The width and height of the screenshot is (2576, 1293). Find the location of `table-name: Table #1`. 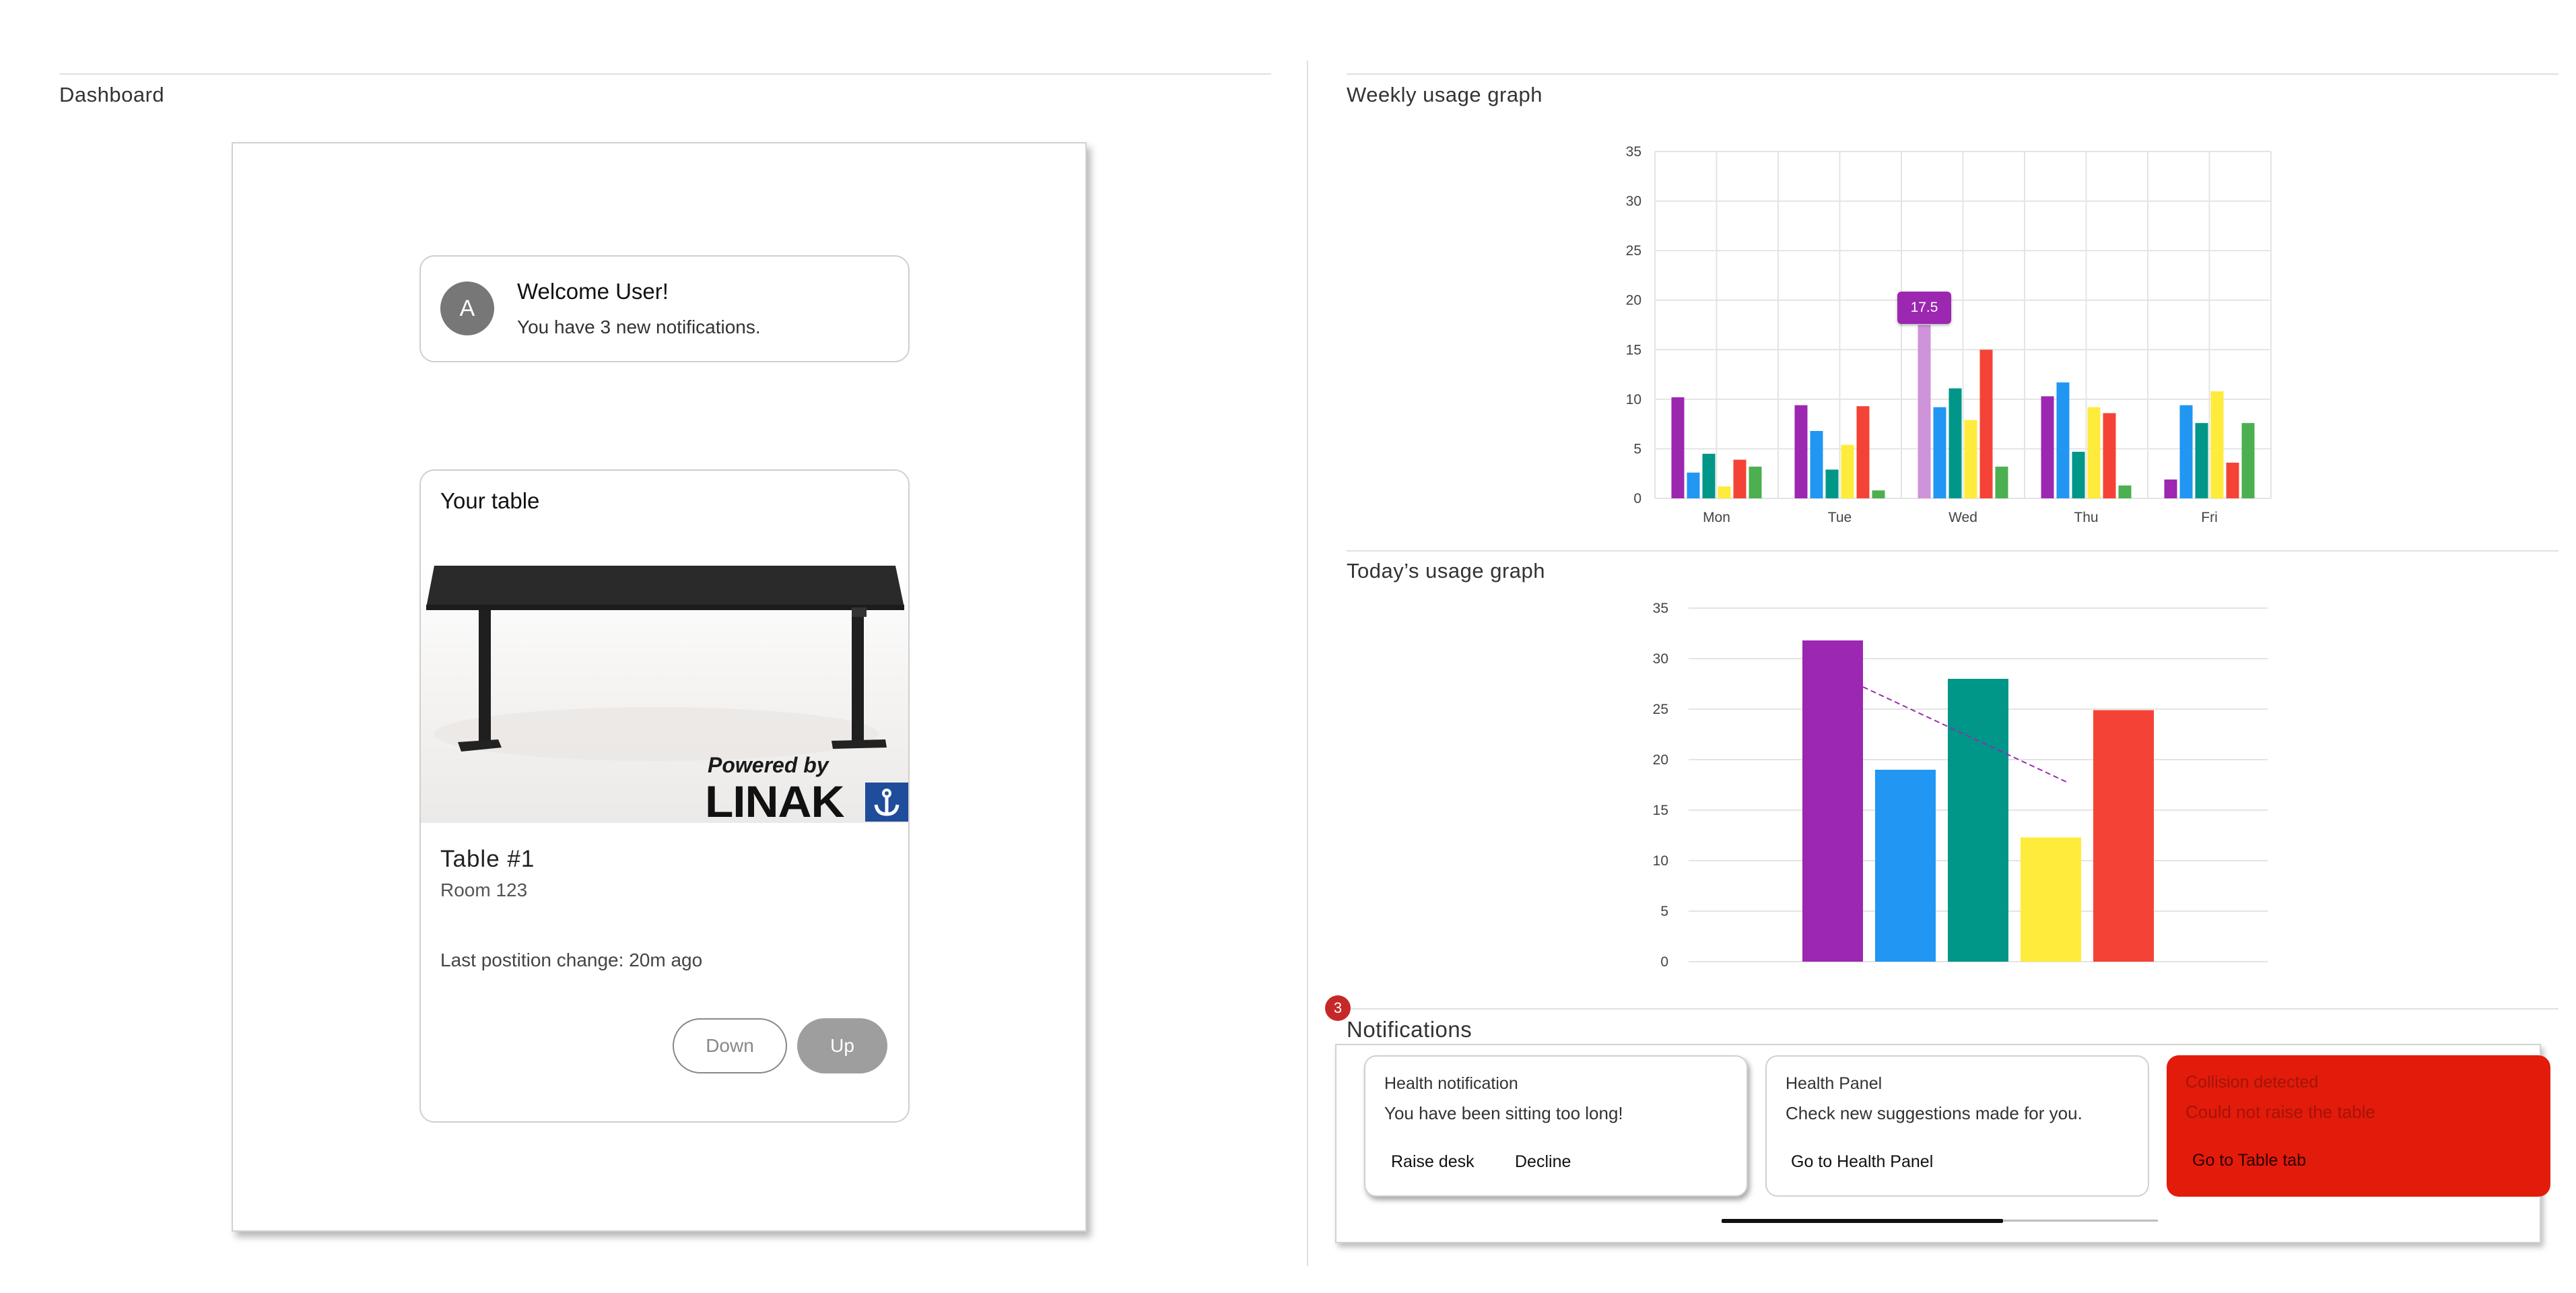

table-name: Table #1 is located at coordinates (487, 859).